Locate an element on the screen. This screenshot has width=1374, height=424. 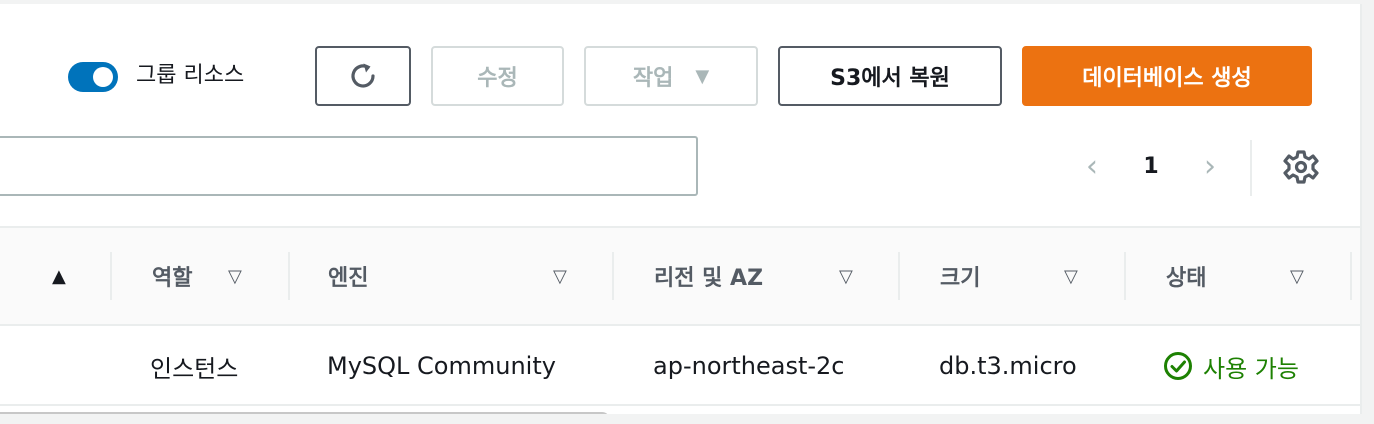
status-label: 사용 가능 is located at coordinates (1251, 368).